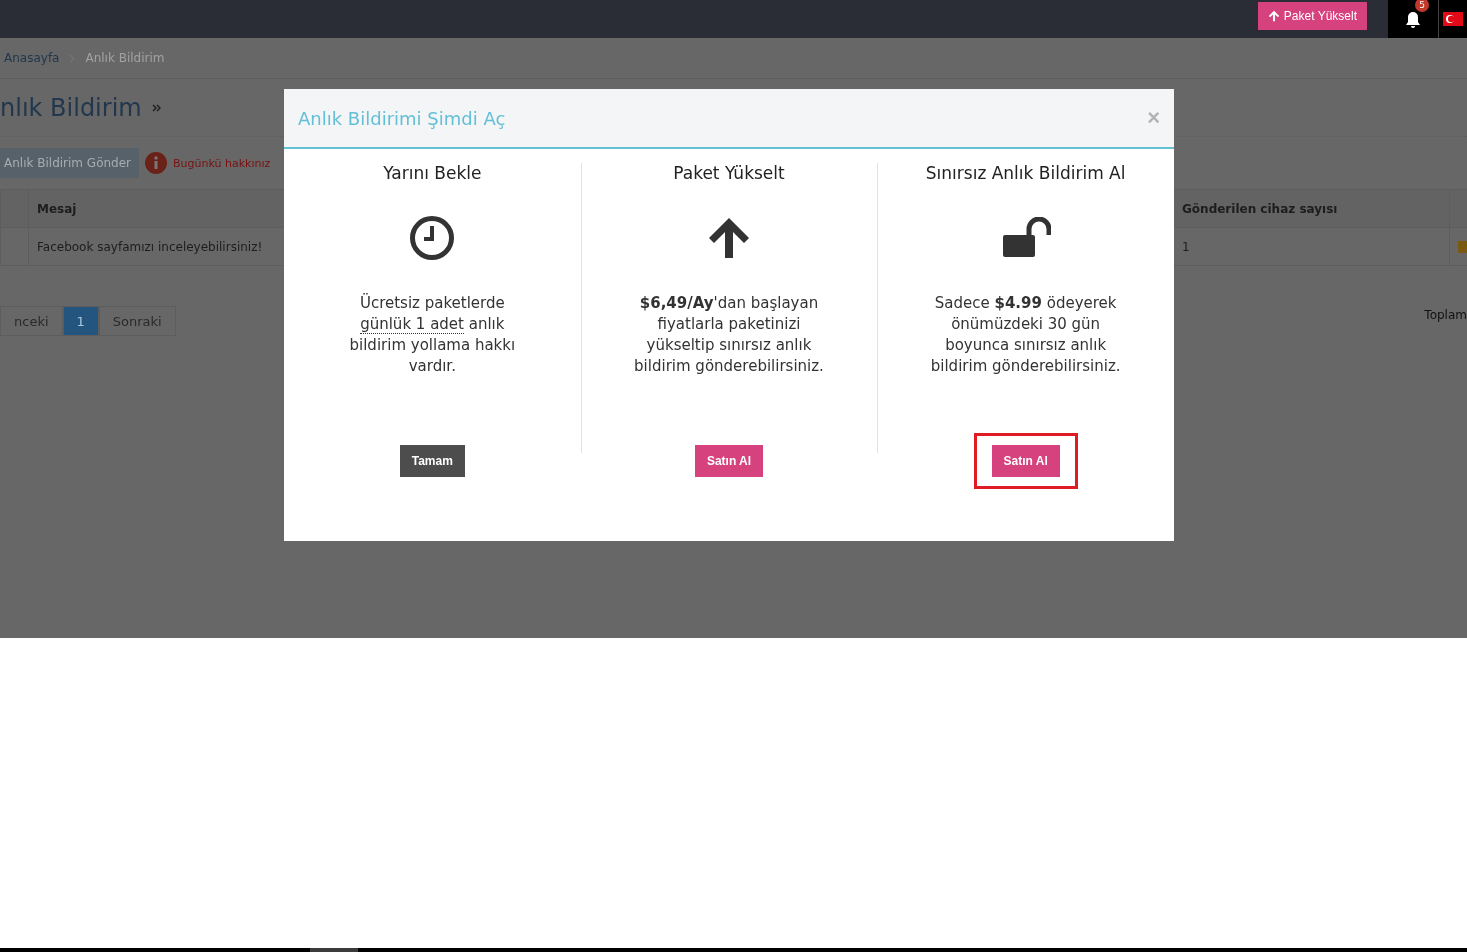  Describe the element at coordinates (80, 321) in the screenshot. I see `pagination-button: 1` at that location.